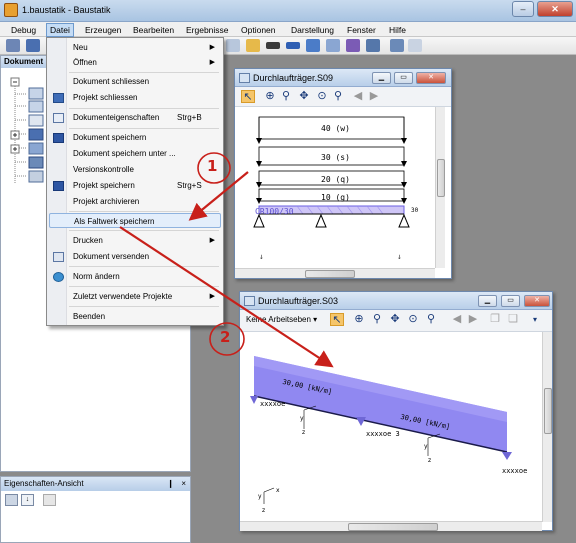 This screenshot has width=576, height=543. Describe the element at coordinates (226, 260) in the screenshot. I see `annotation-overlay` at that location.